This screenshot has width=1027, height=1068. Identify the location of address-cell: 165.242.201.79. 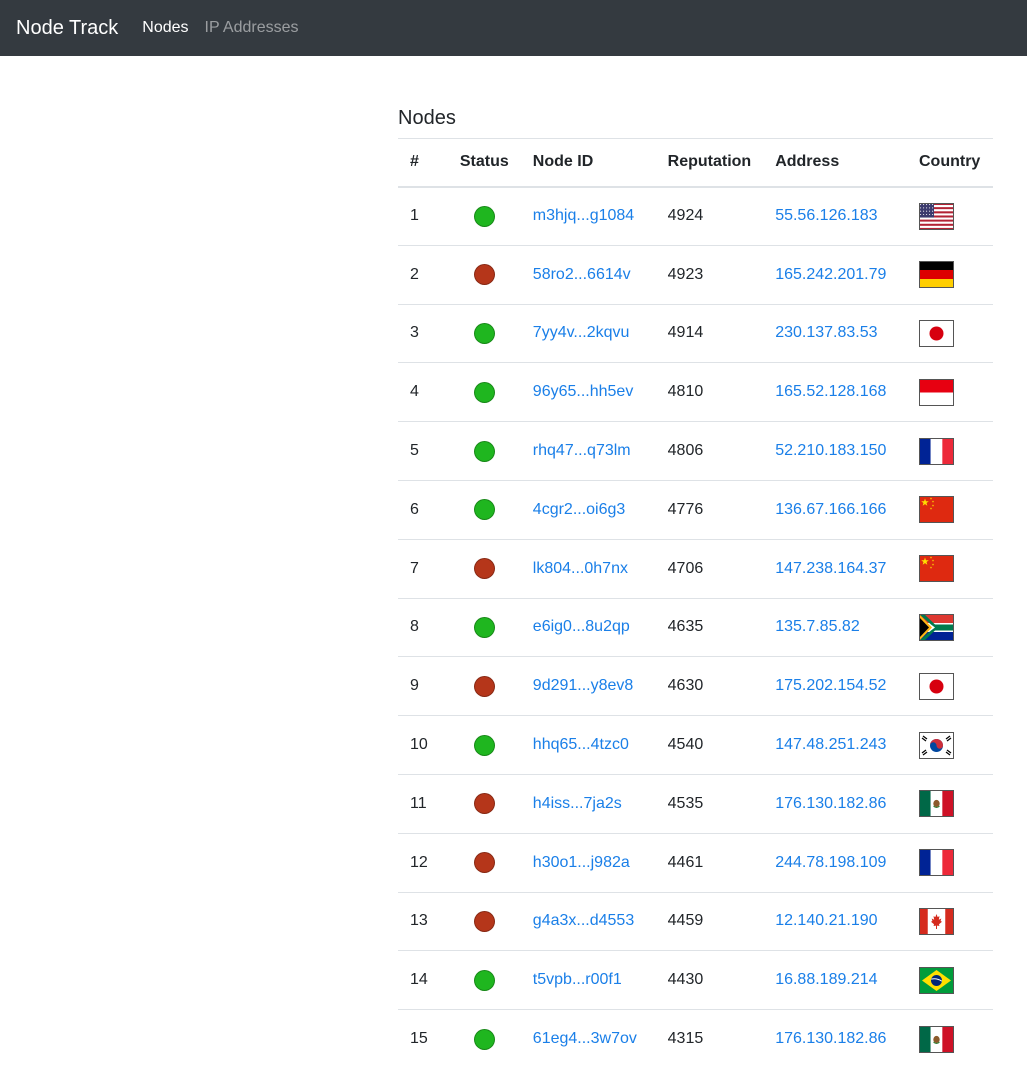
(835, 274).